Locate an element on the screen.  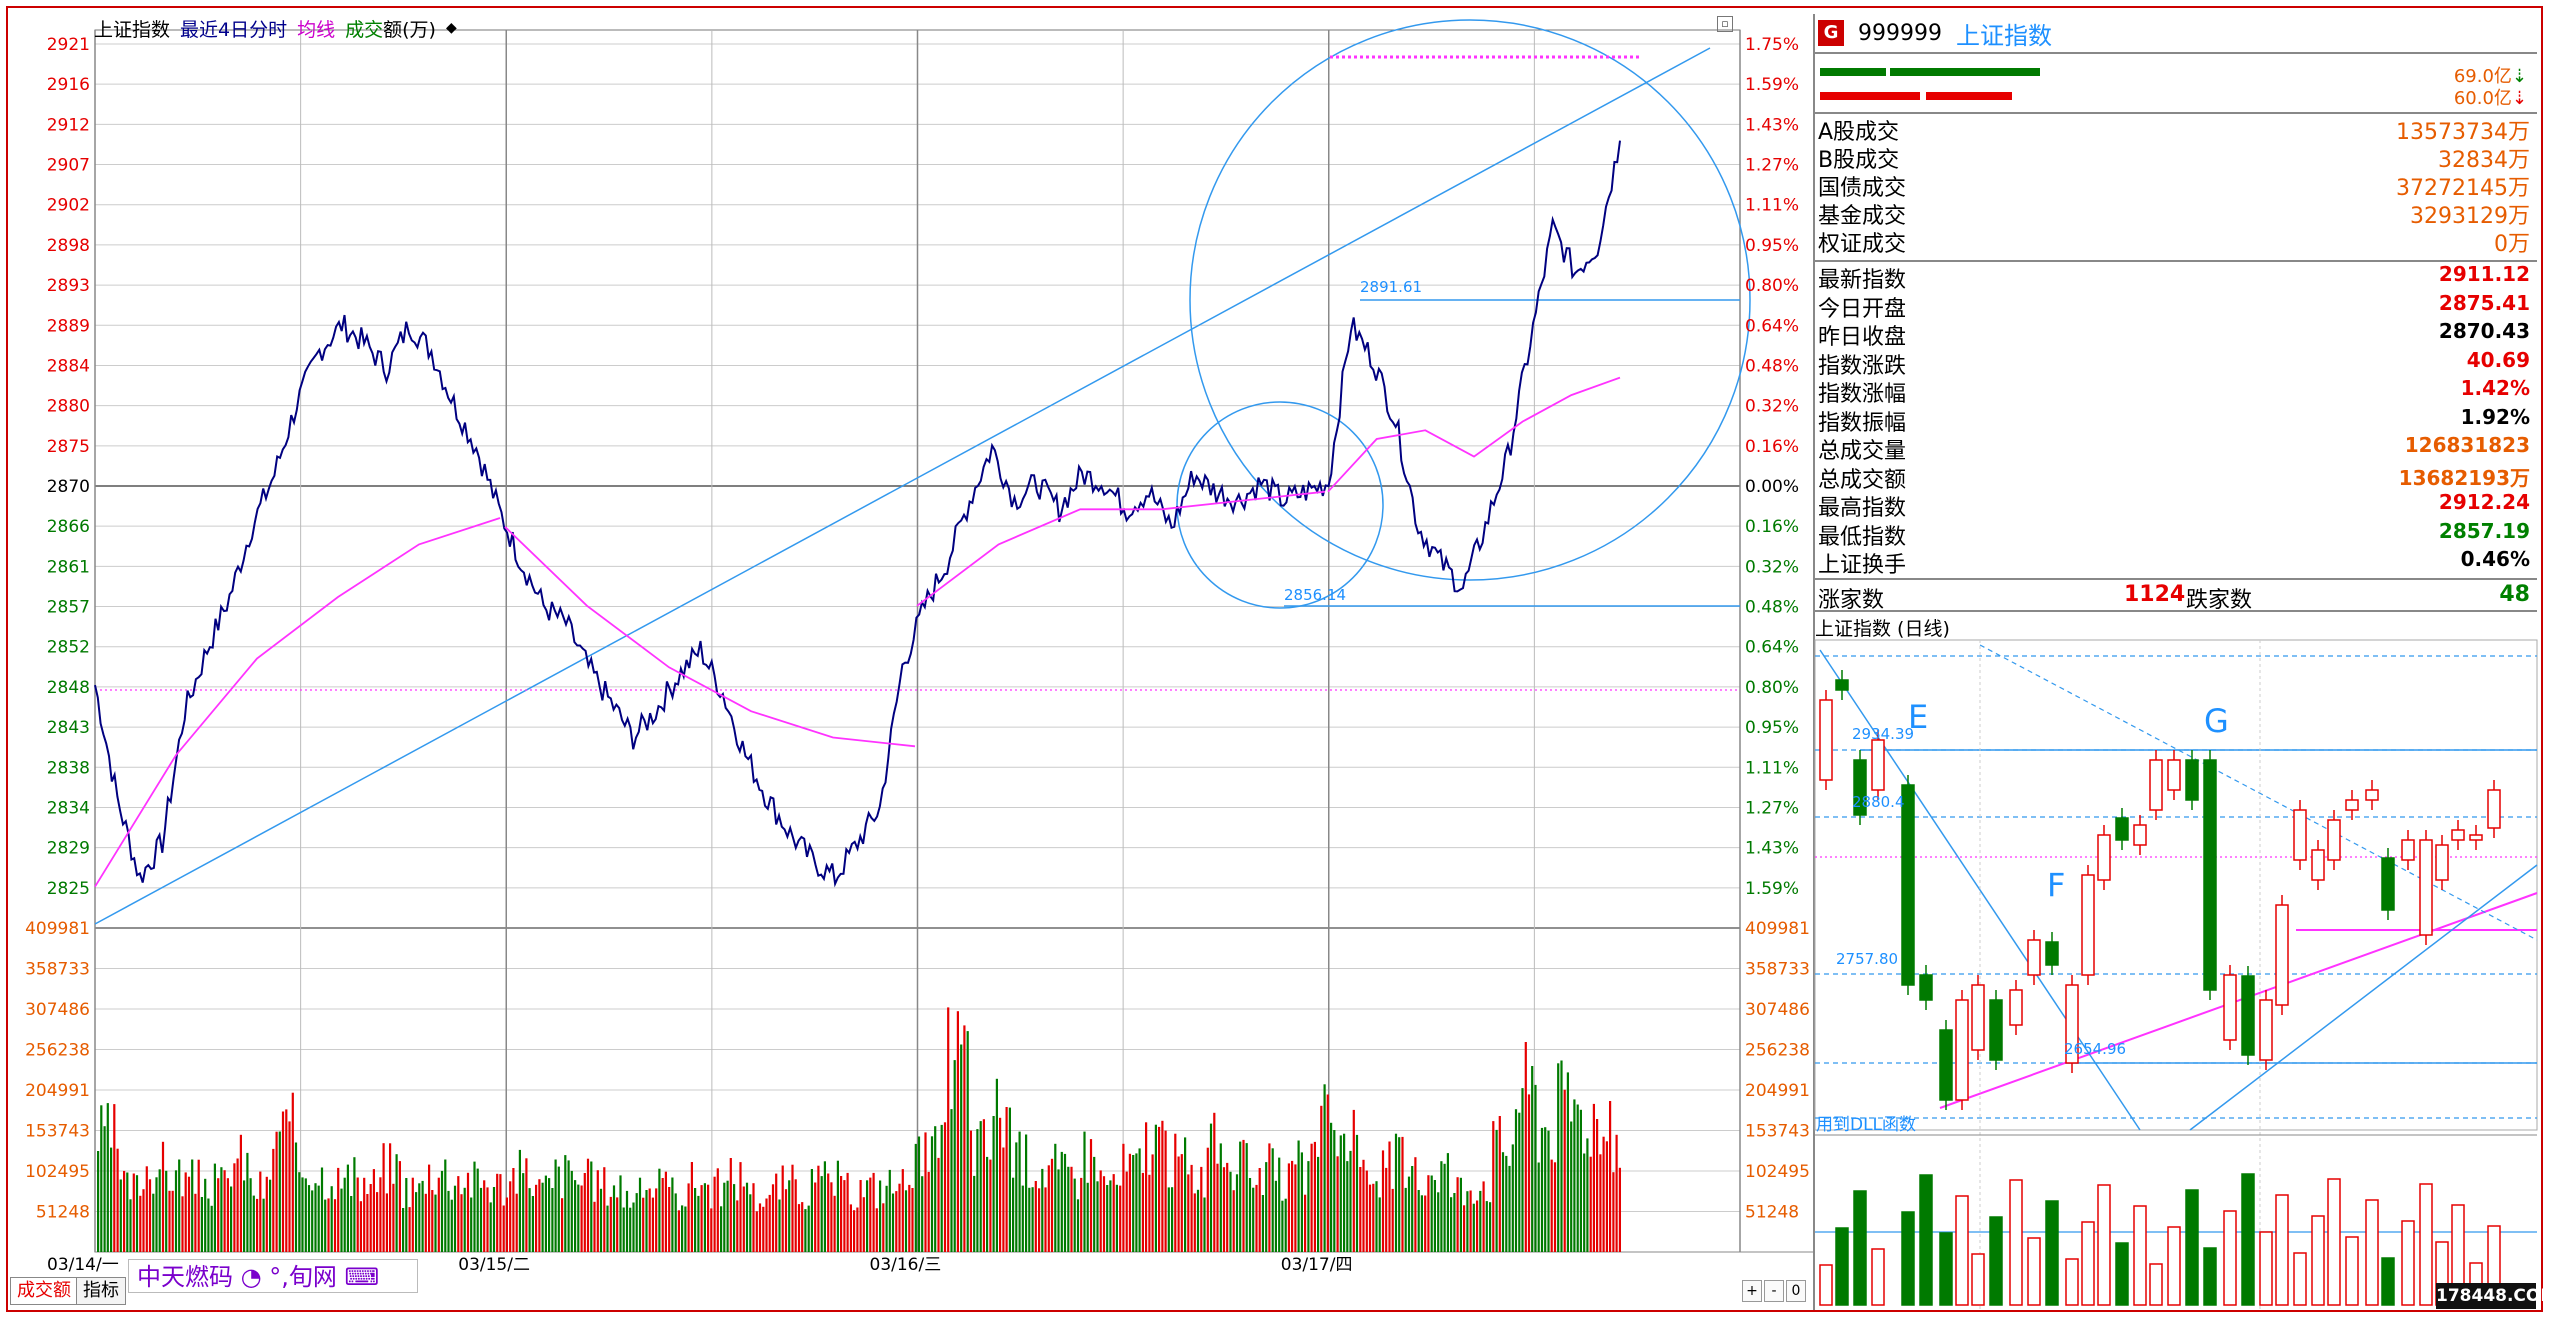
quote-header: G 999999 上证指数 is located at coordinates (1935, 33).